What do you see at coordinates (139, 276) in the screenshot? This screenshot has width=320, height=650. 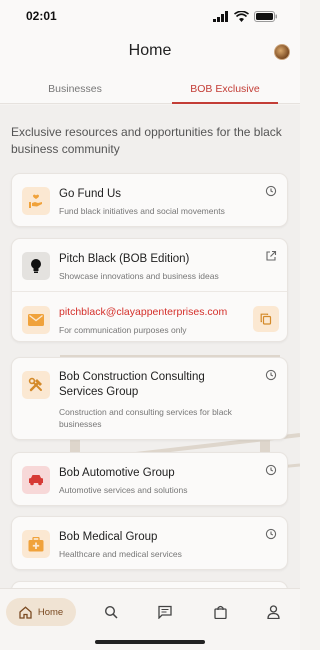 I see `card-subtitle: Showcase innovations and business ideas` at bounding box center [139, 276].